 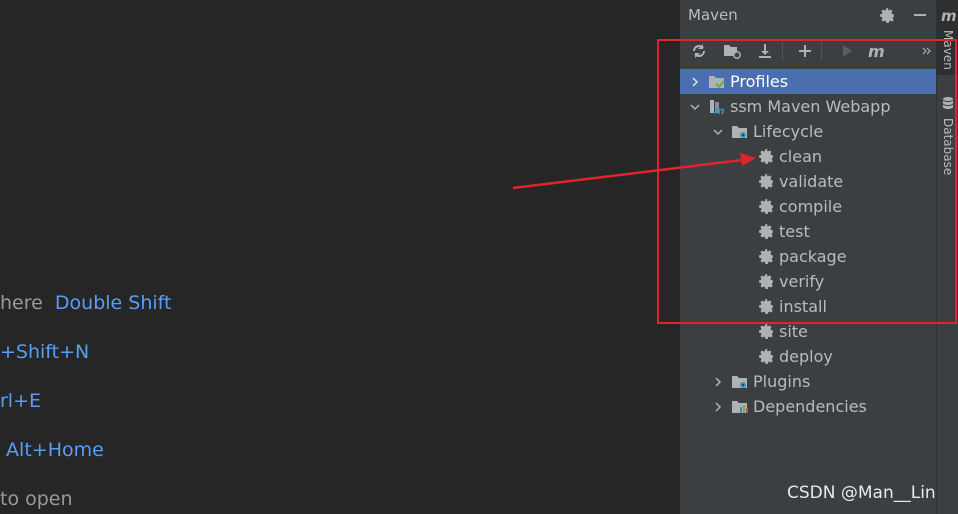 I want to click on watermark: CSDN @Man__Lin, so click(x=861, y=493).